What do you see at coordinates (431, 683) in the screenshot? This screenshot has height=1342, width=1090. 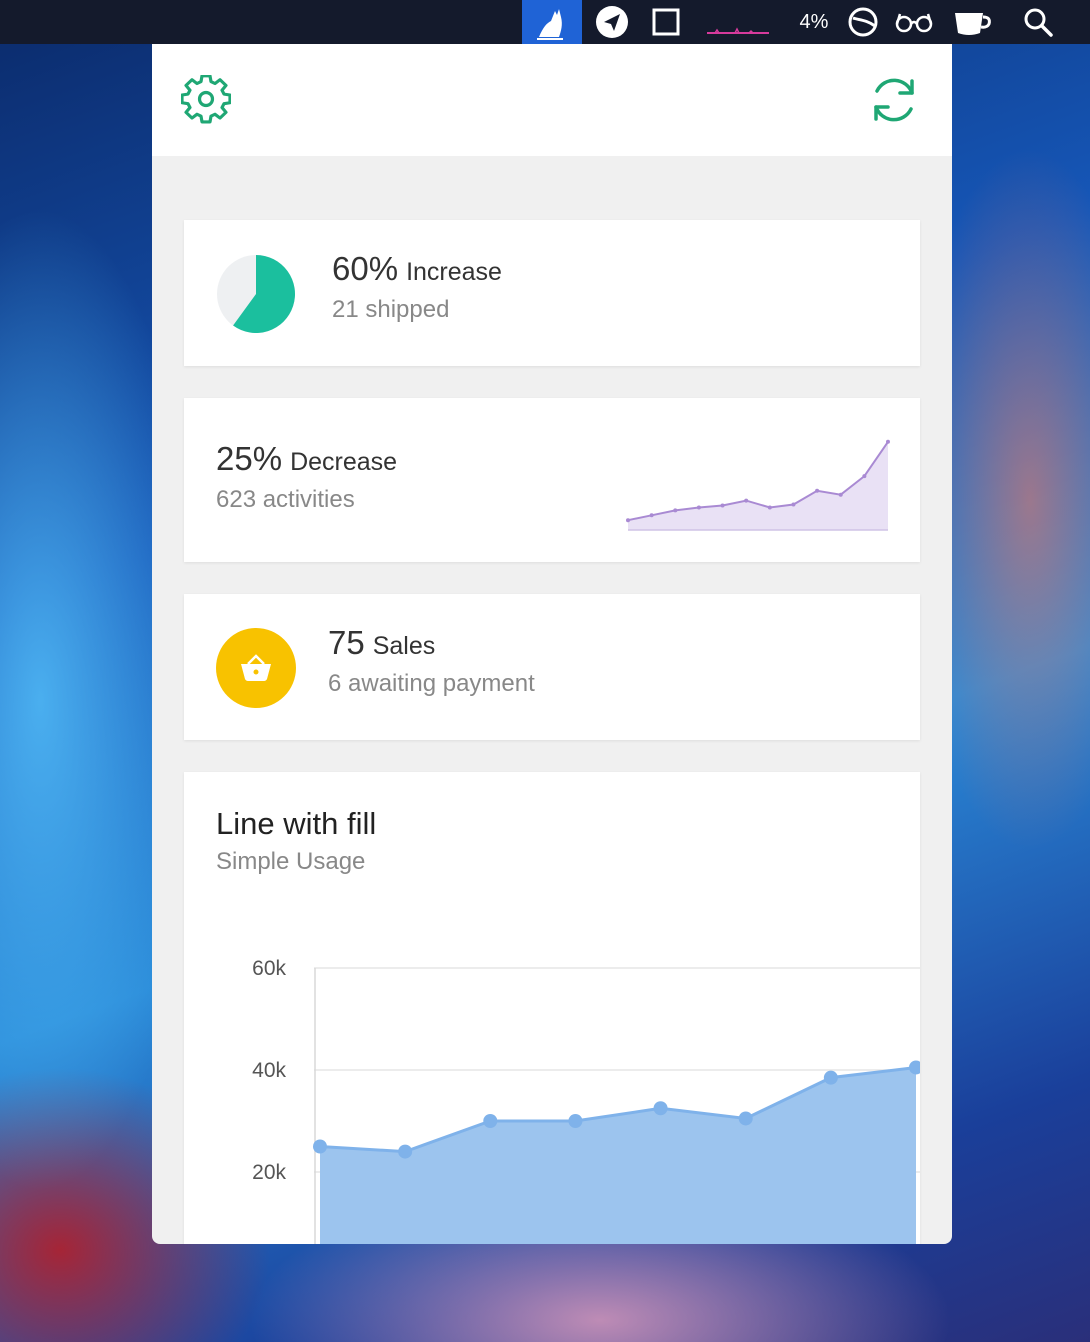 I see `sales-subtitle: 6 awaiting payment` at bounding box center [431, 683].